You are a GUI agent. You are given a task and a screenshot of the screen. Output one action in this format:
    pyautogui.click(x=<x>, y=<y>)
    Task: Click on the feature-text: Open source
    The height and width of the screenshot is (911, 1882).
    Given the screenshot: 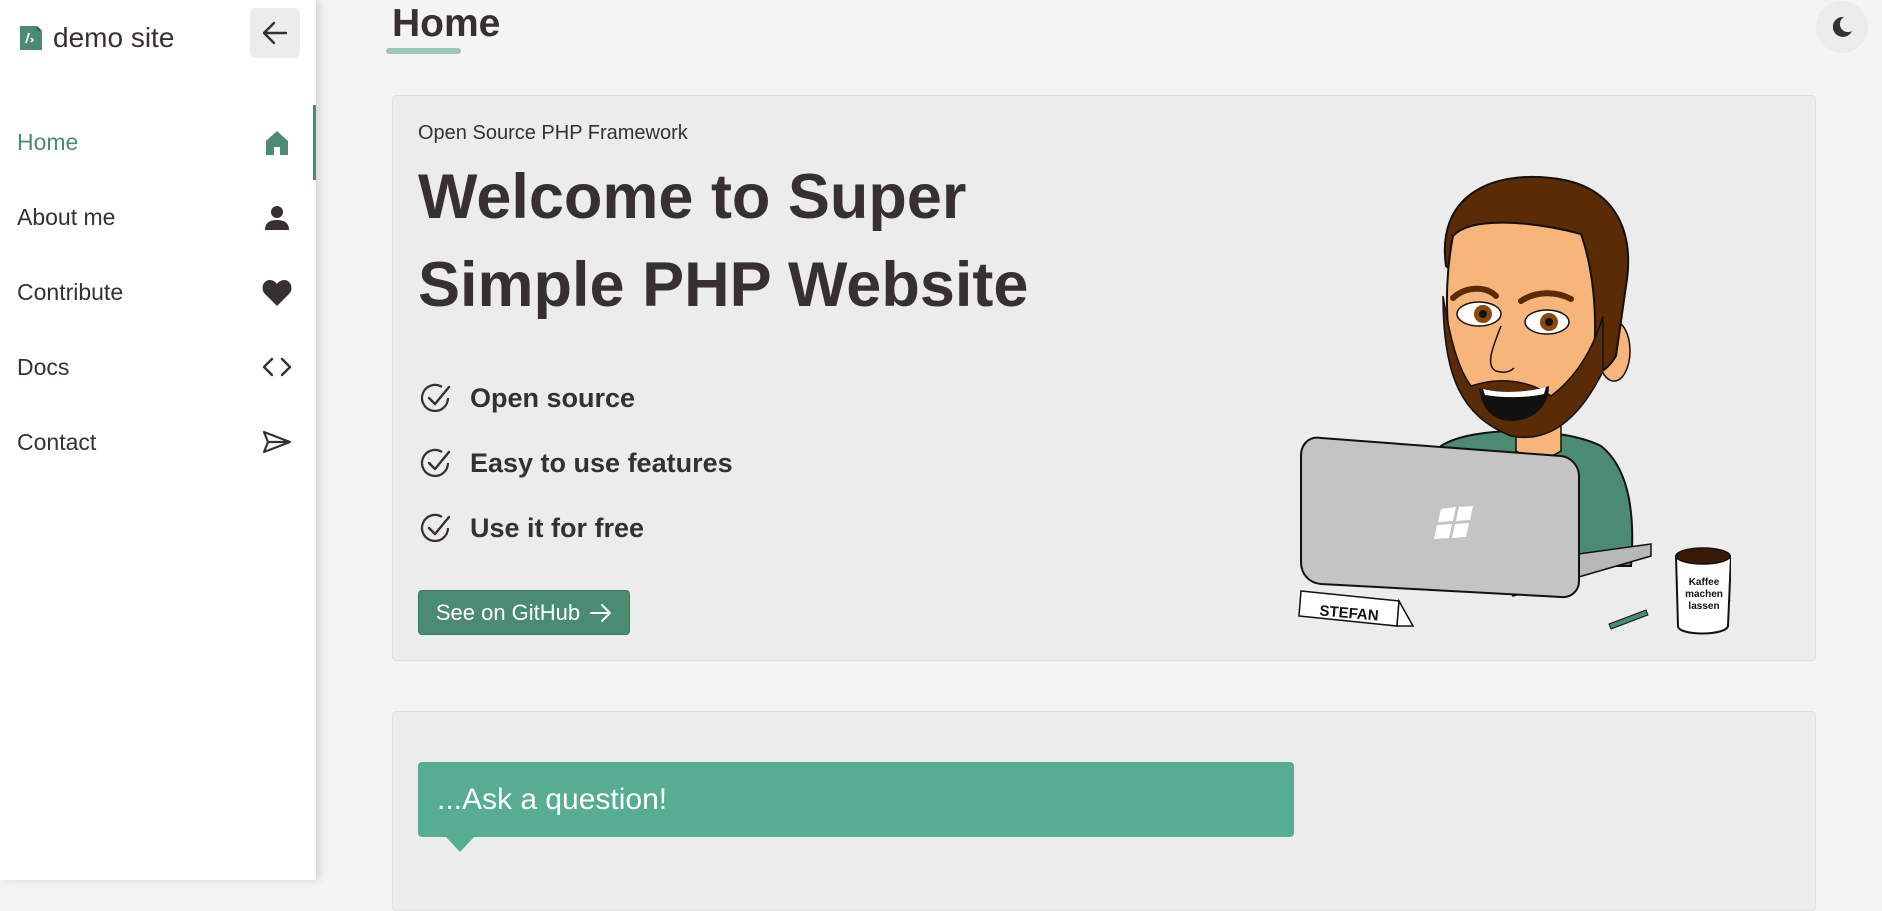 What is the action you would take?
    pyautogui.click(x=553, y=398)
    